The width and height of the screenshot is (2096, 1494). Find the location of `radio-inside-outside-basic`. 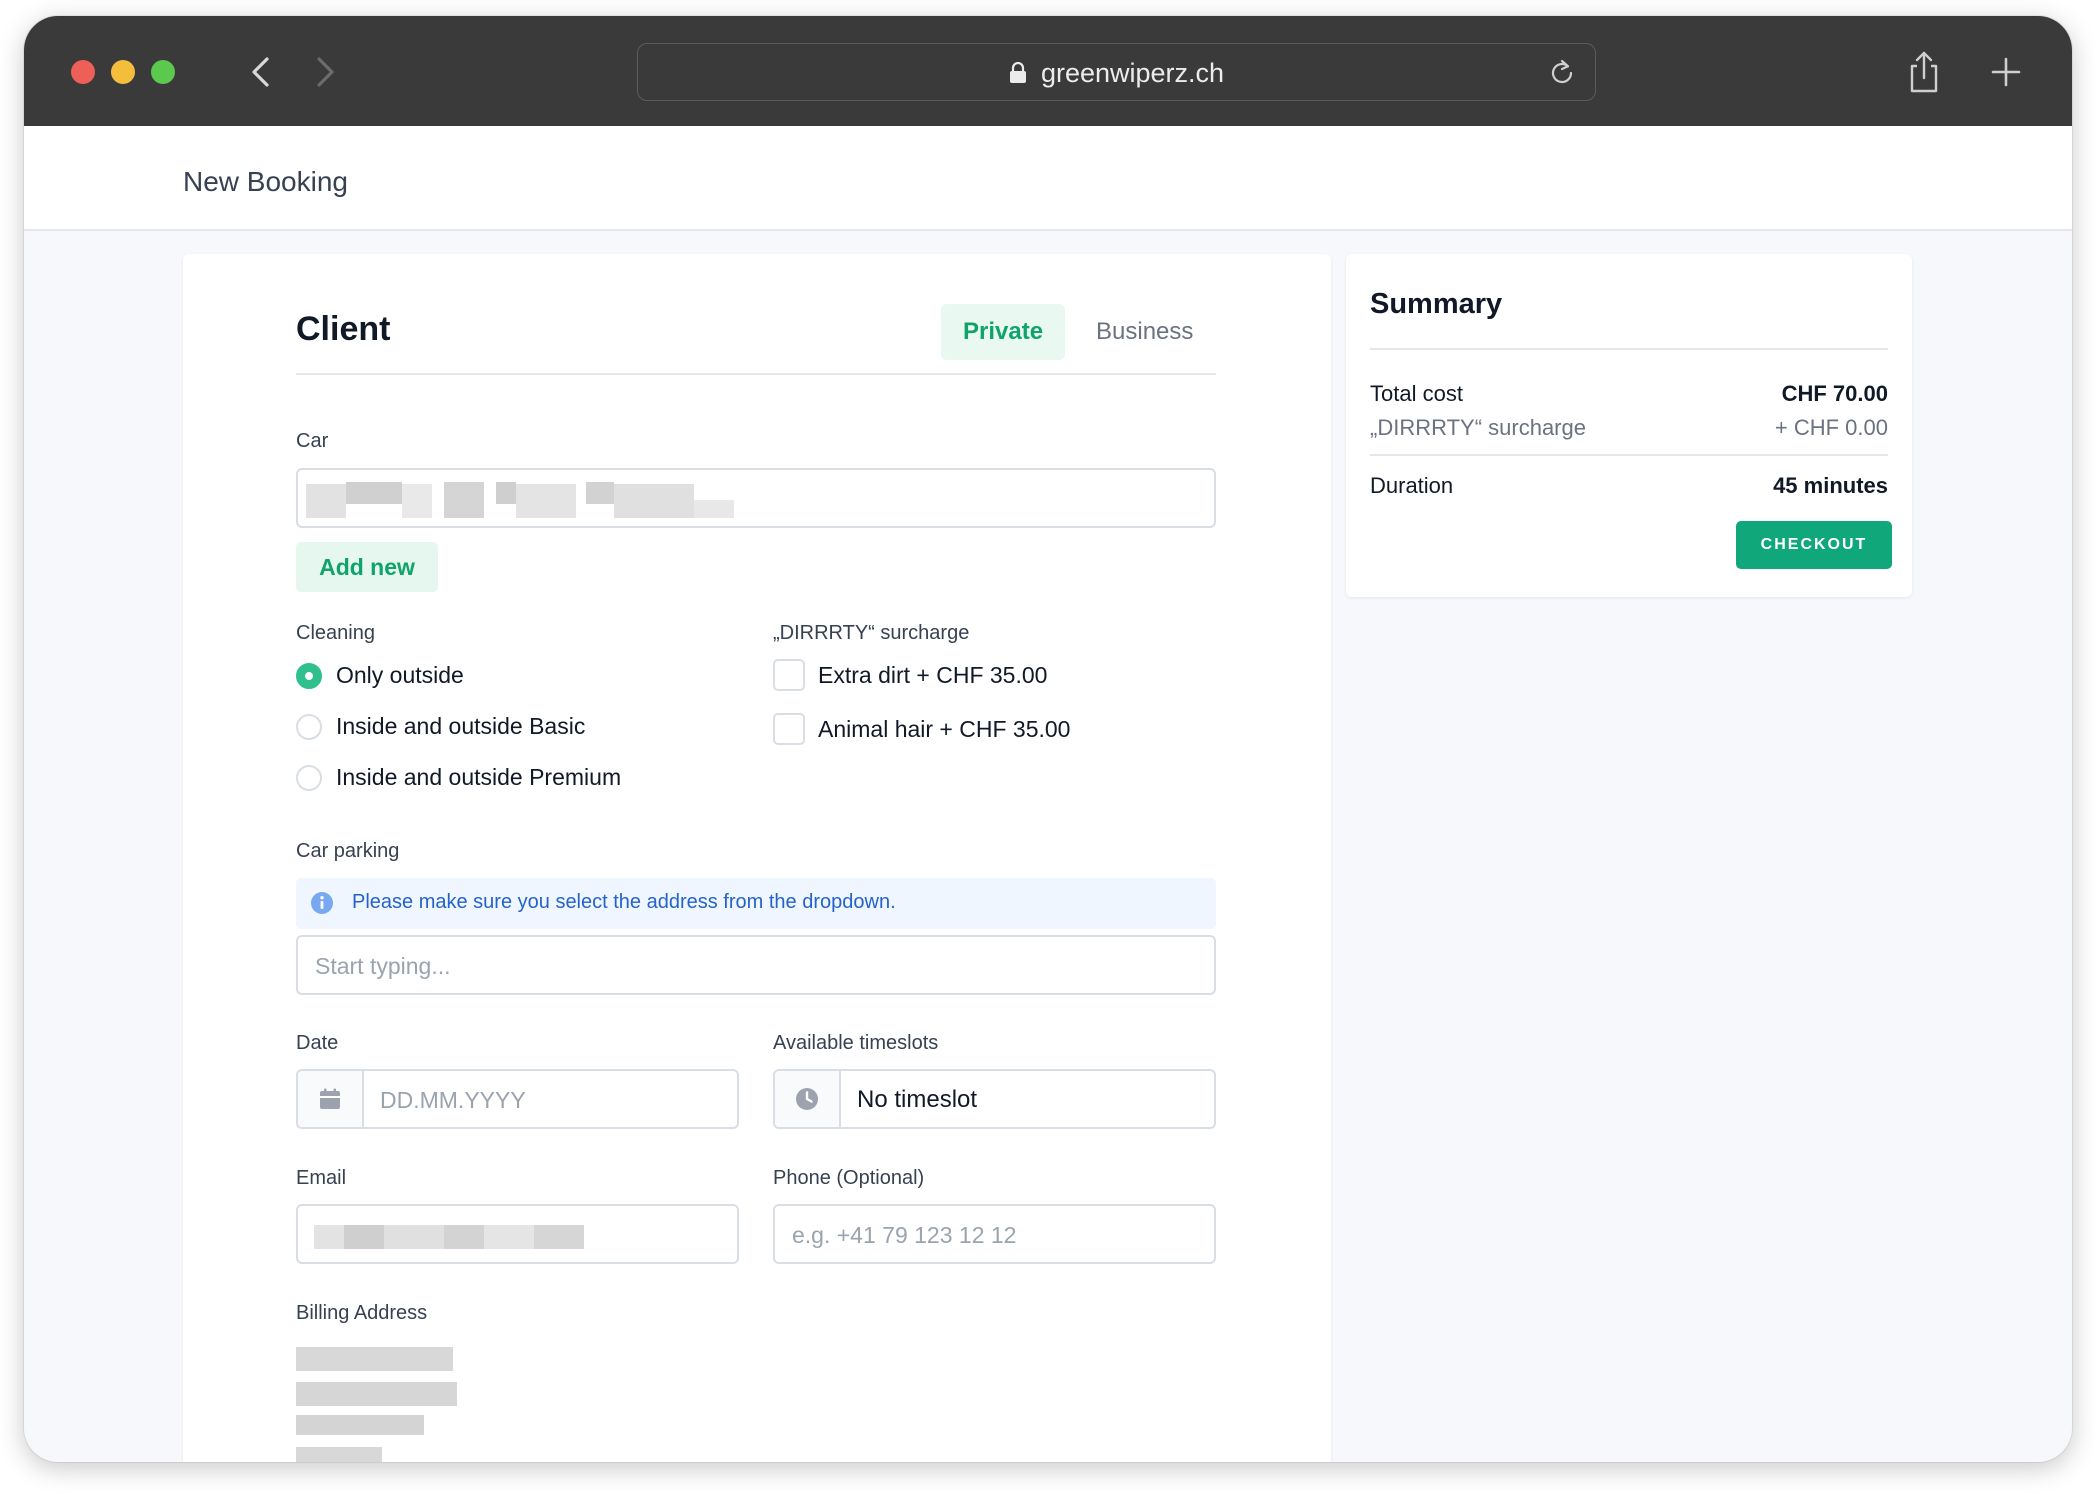

radio-inside-outside-basic is located at coordinates (309, 727).